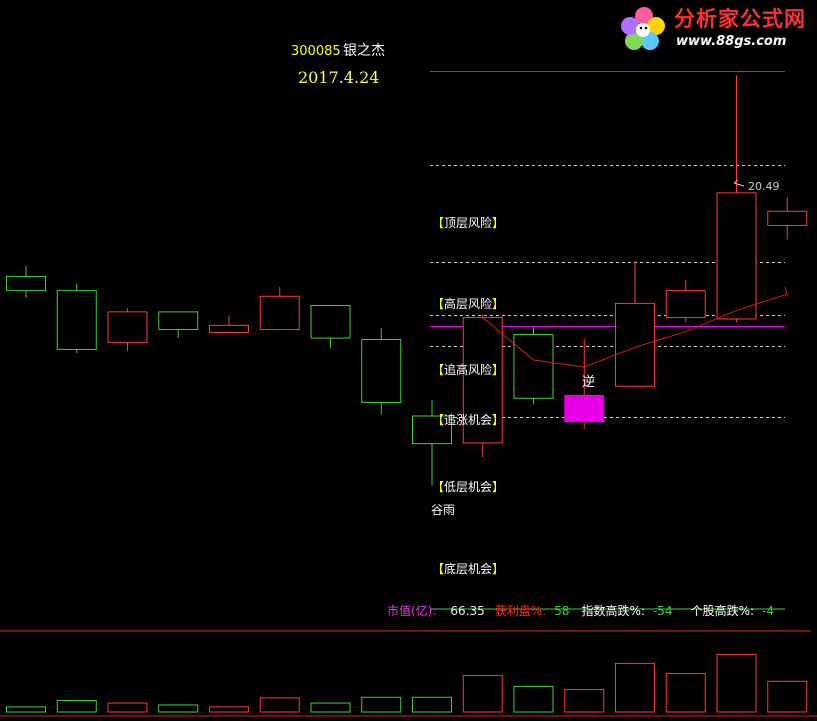  Describe the element at coordinates (468, 420) in the screenshot. I see `zone-label-chase-chance: 【追涨机会】` at that location.